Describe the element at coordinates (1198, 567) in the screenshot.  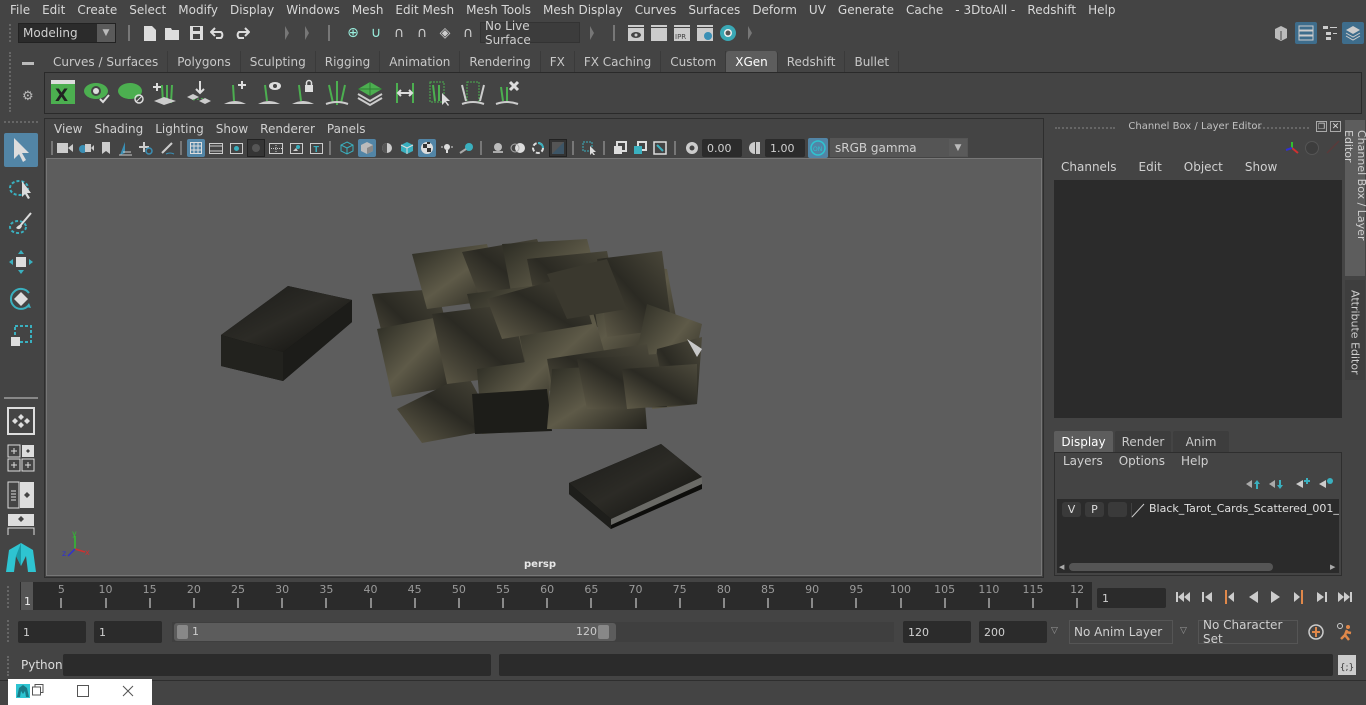
I see `layer-scrollbar: ◀ ▶` at that location.